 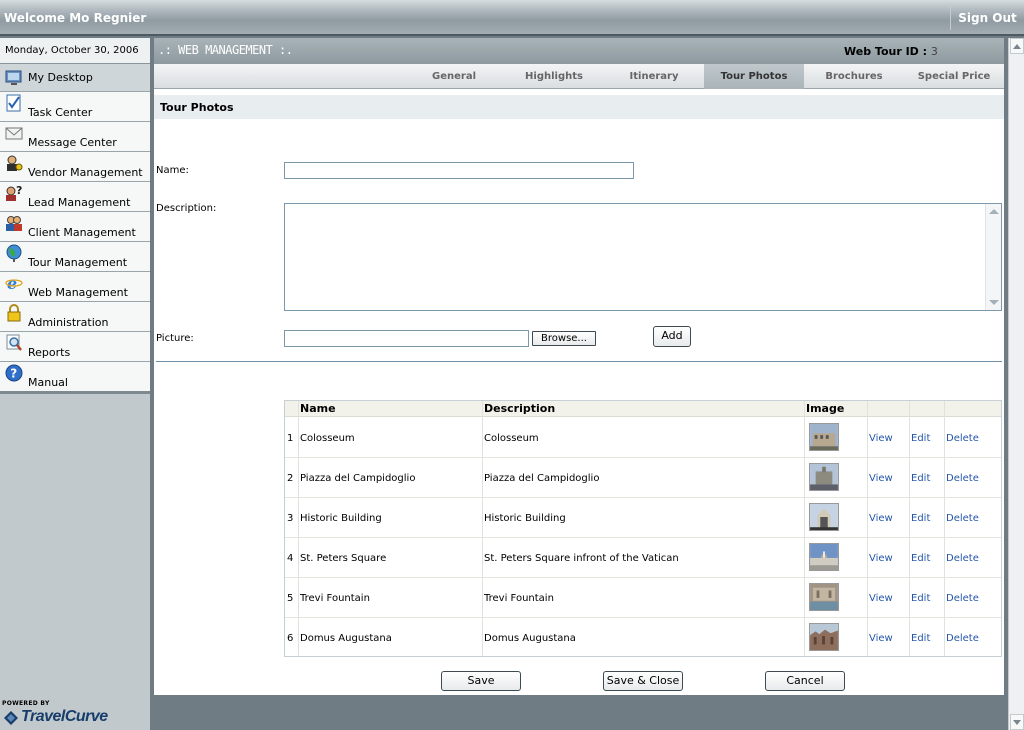 I want to click on sign-out-button: Sign Out, so click(x=987, y=18).